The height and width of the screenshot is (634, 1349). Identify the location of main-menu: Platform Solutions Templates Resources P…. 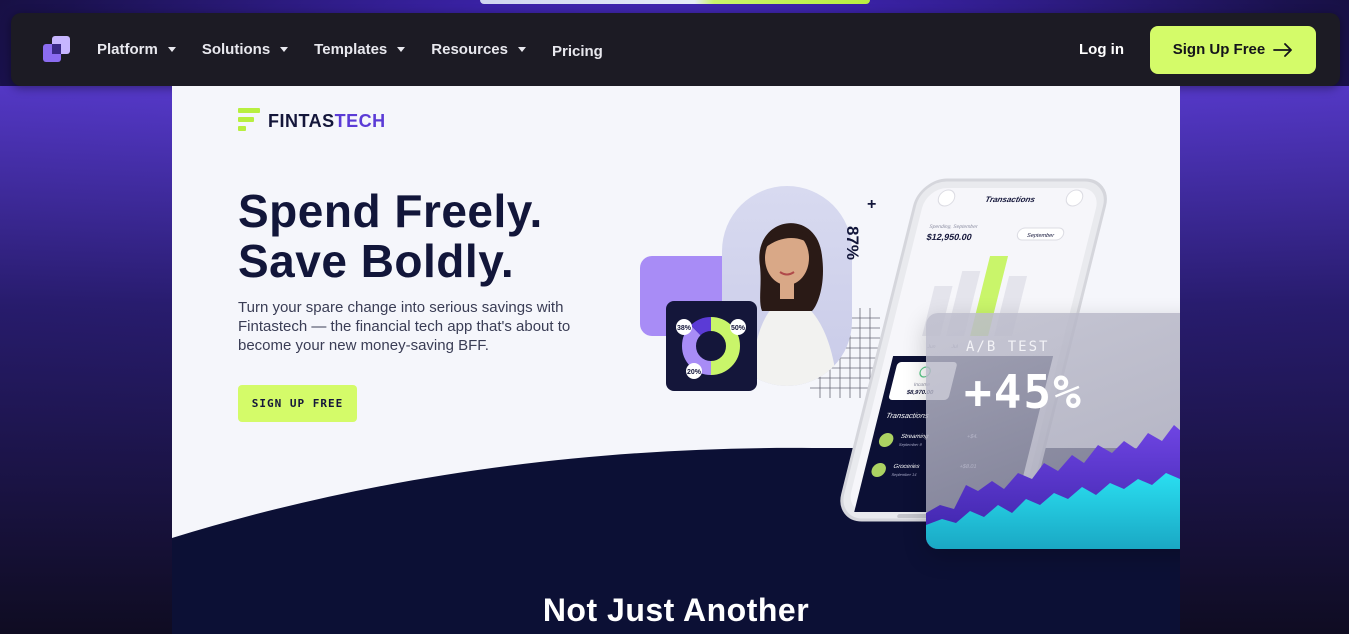
(363, 50).